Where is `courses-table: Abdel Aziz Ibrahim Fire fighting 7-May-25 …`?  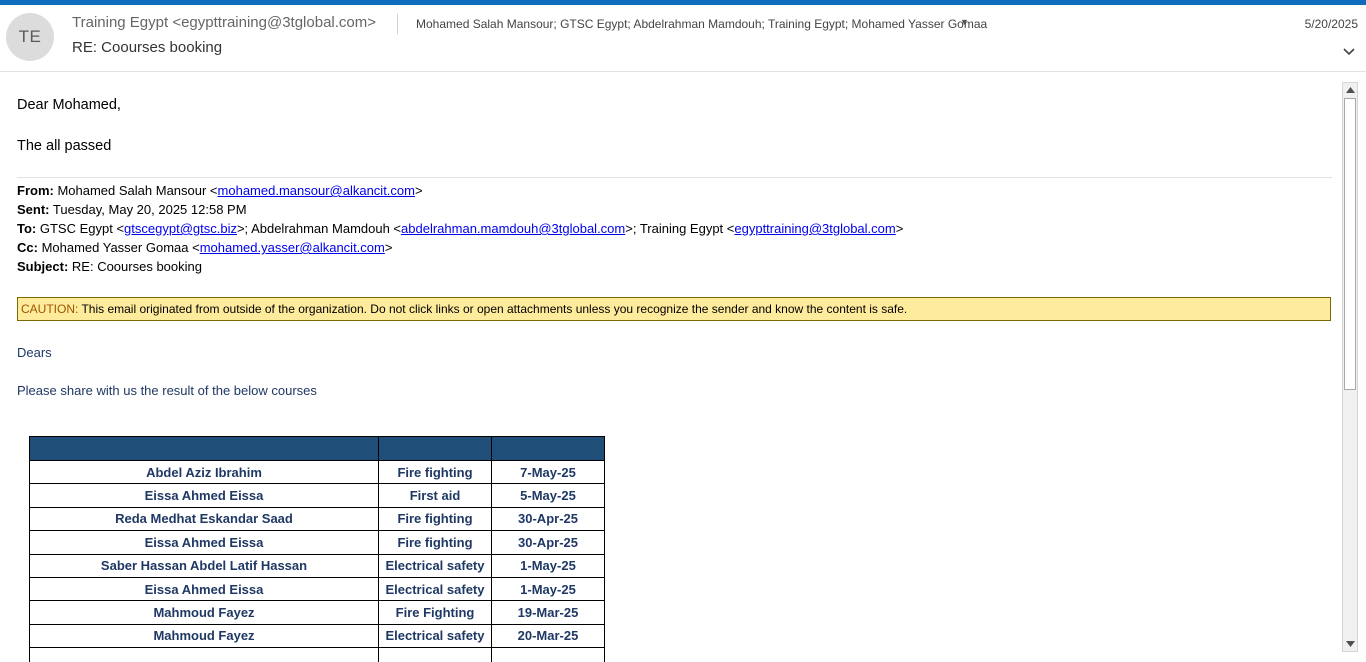
courses-table: Abdel Aziz Ibrahim Fire fighting 7-May-25 … is located at coordinates (317, 549).